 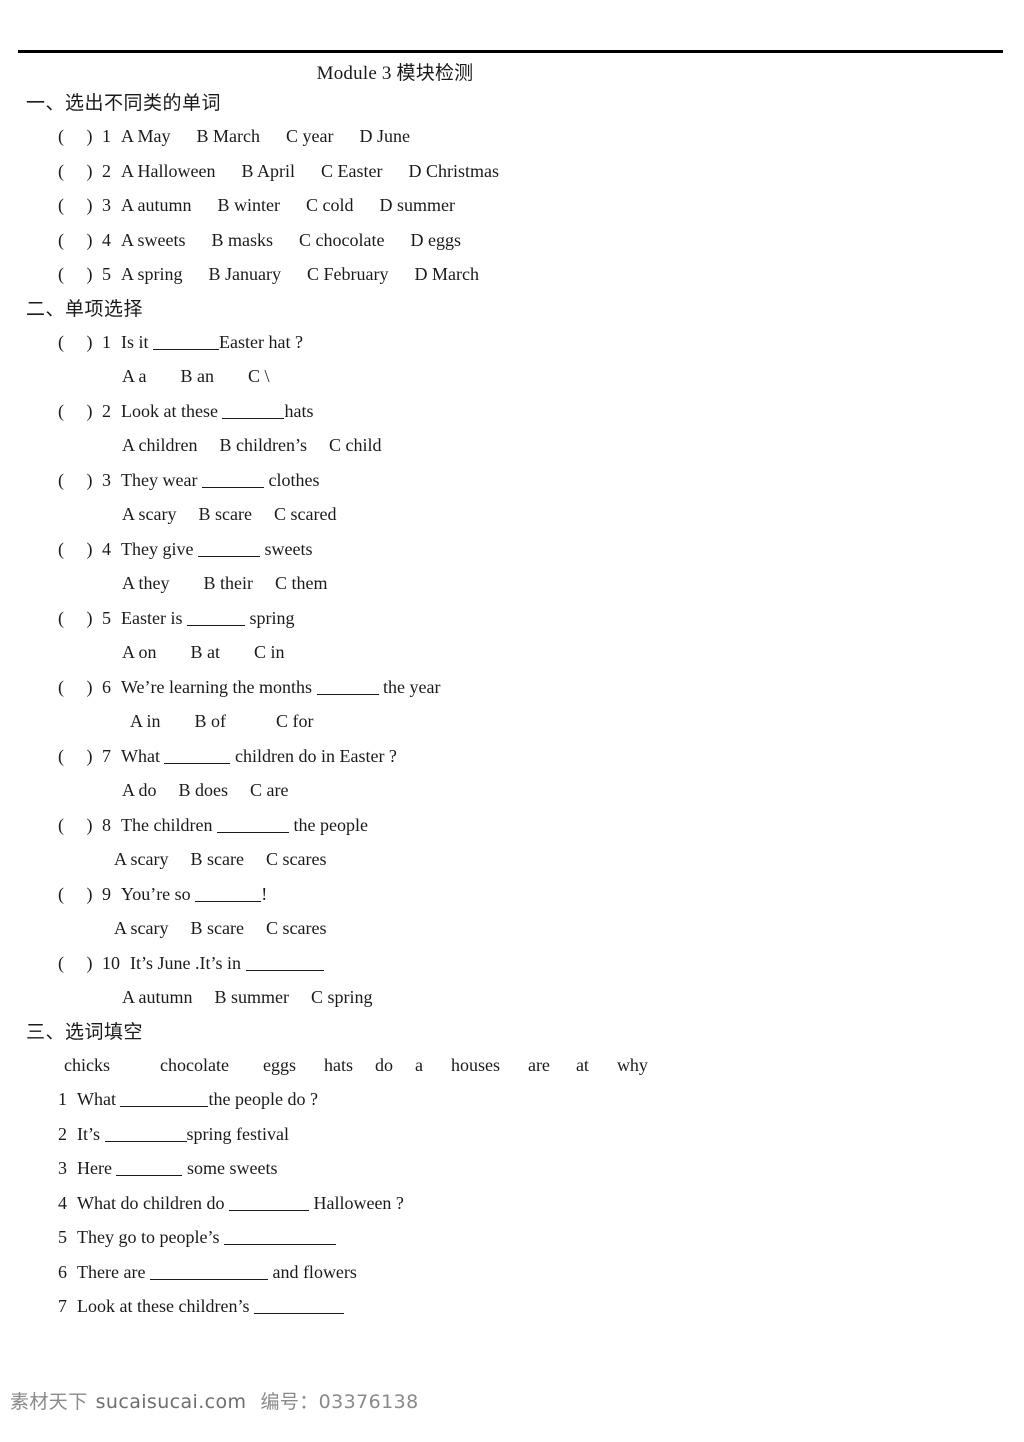 What do you see at coordinates (198, 376) in the screenshot?
I see `option-b: B an` at bounding box center [198, 376].